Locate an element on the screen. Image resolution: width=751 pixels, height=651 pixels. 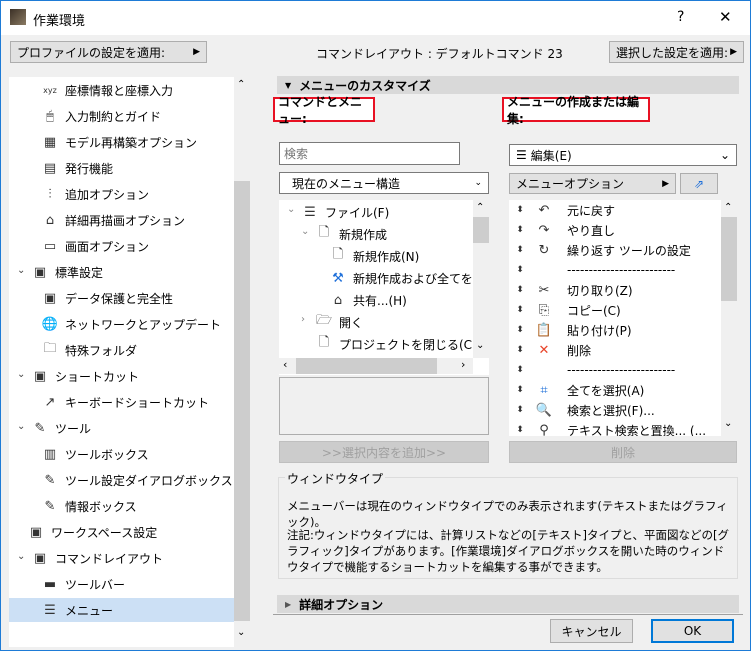
apply-profile-button: プロファイルの設定を適用: ▶ is located at coordinates (108, 52).